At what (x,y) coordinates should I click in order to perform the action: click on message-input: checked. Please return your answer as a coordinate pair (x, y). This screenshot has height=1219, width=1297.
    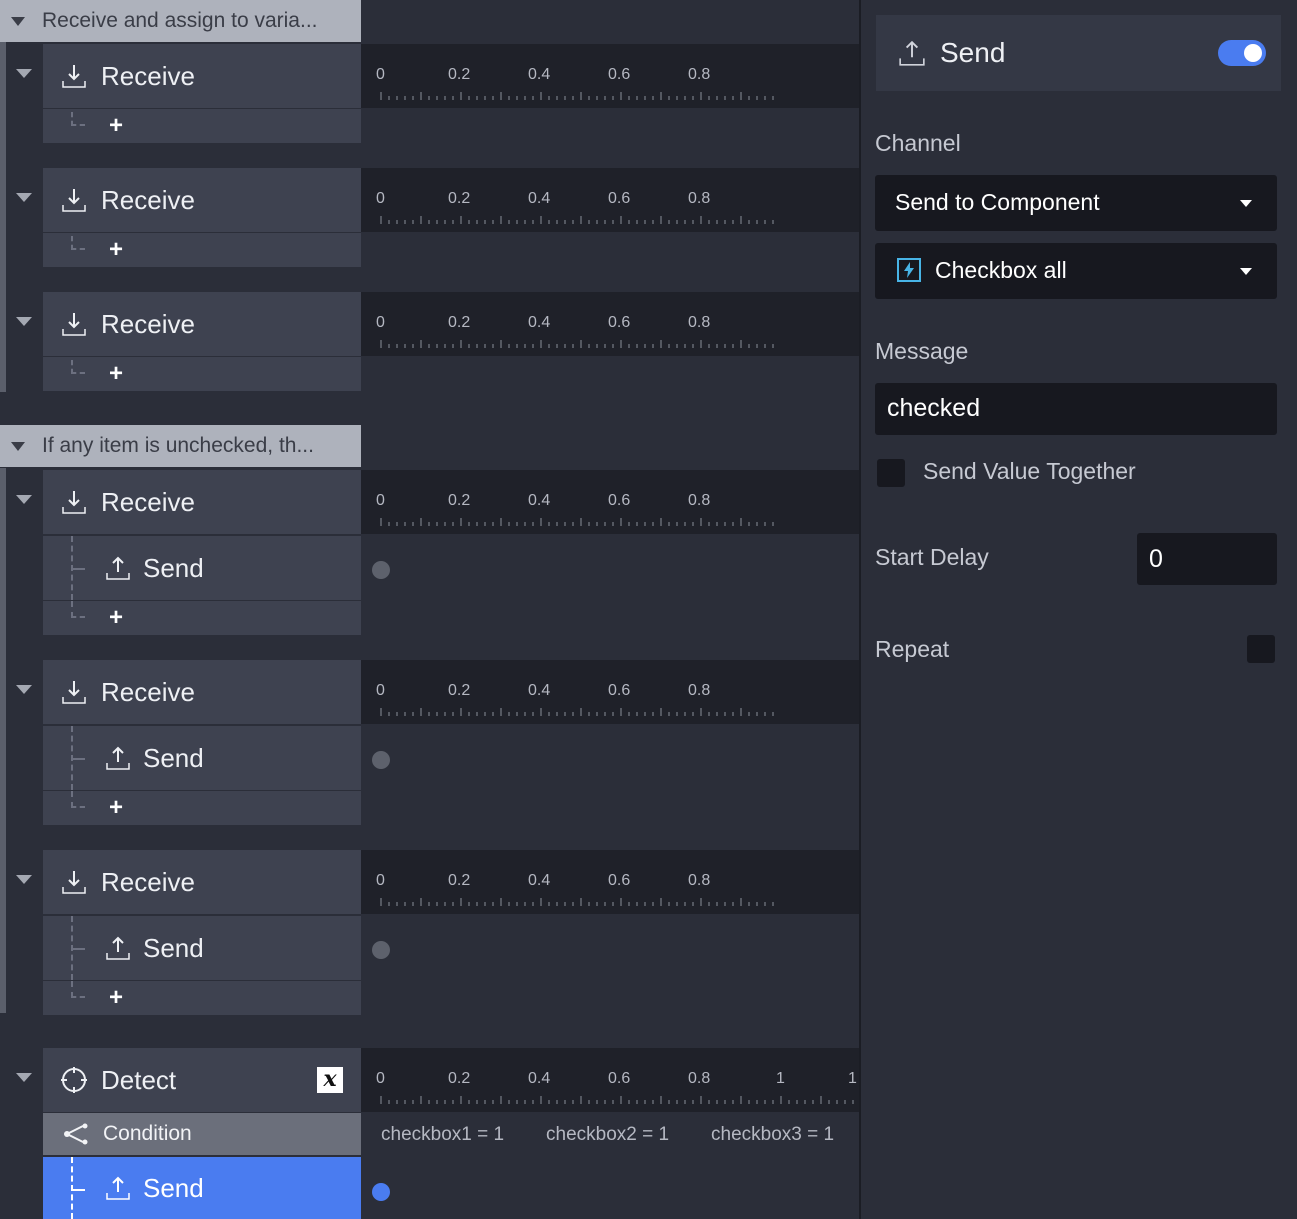
    Looking at the image, I should click on (1076, 409).